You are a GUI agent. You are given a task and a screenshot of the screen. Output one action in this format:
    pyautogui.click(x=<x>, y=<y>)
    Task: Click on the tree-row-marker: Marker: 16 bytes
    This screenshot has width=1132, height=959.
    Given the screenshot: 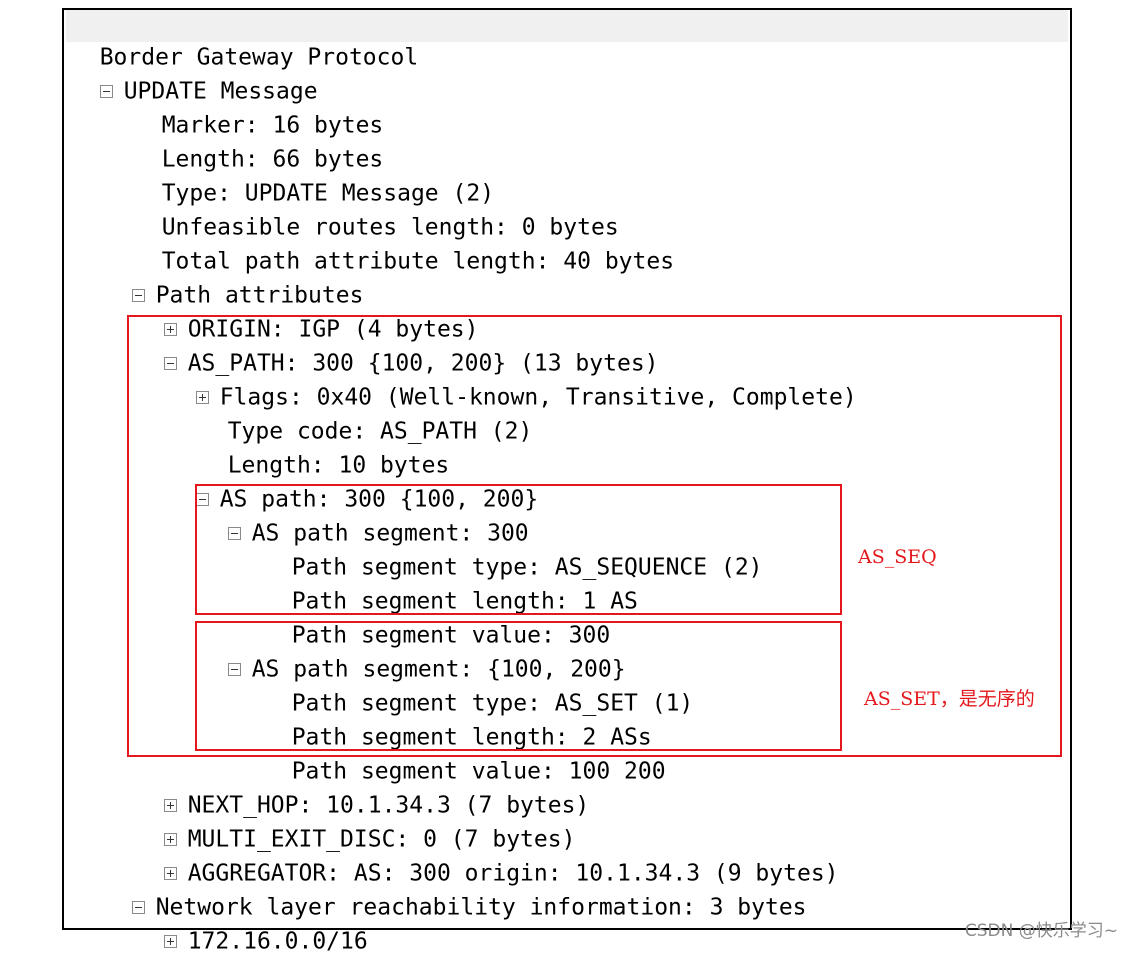 What is the action you would take?
    pyautogui.click(x=259, y=106)
    